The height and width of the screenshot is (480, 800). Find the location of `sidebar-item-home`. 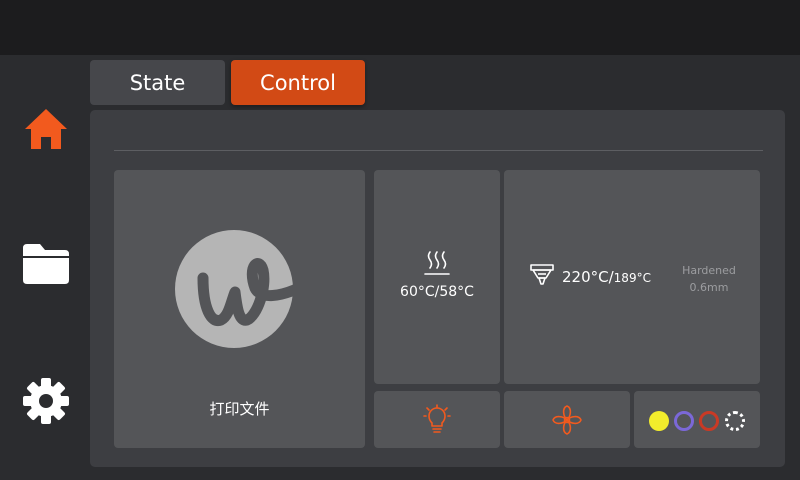

sidebar-item-home is located at coordinates (46, 129).